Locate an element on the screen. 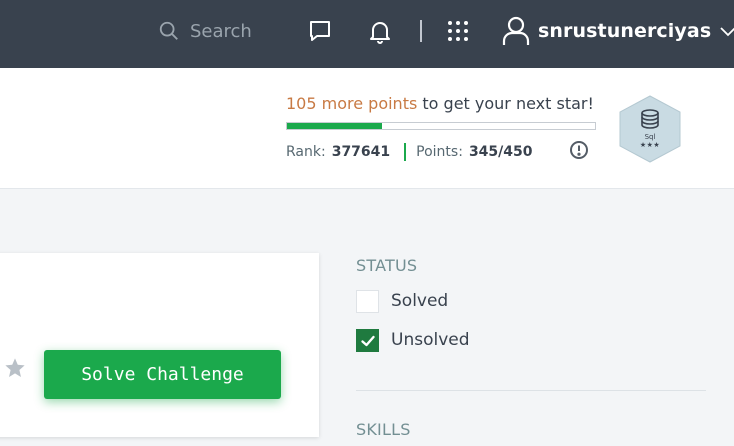  rank-label: Rank: is located at coordinates (306, 152).